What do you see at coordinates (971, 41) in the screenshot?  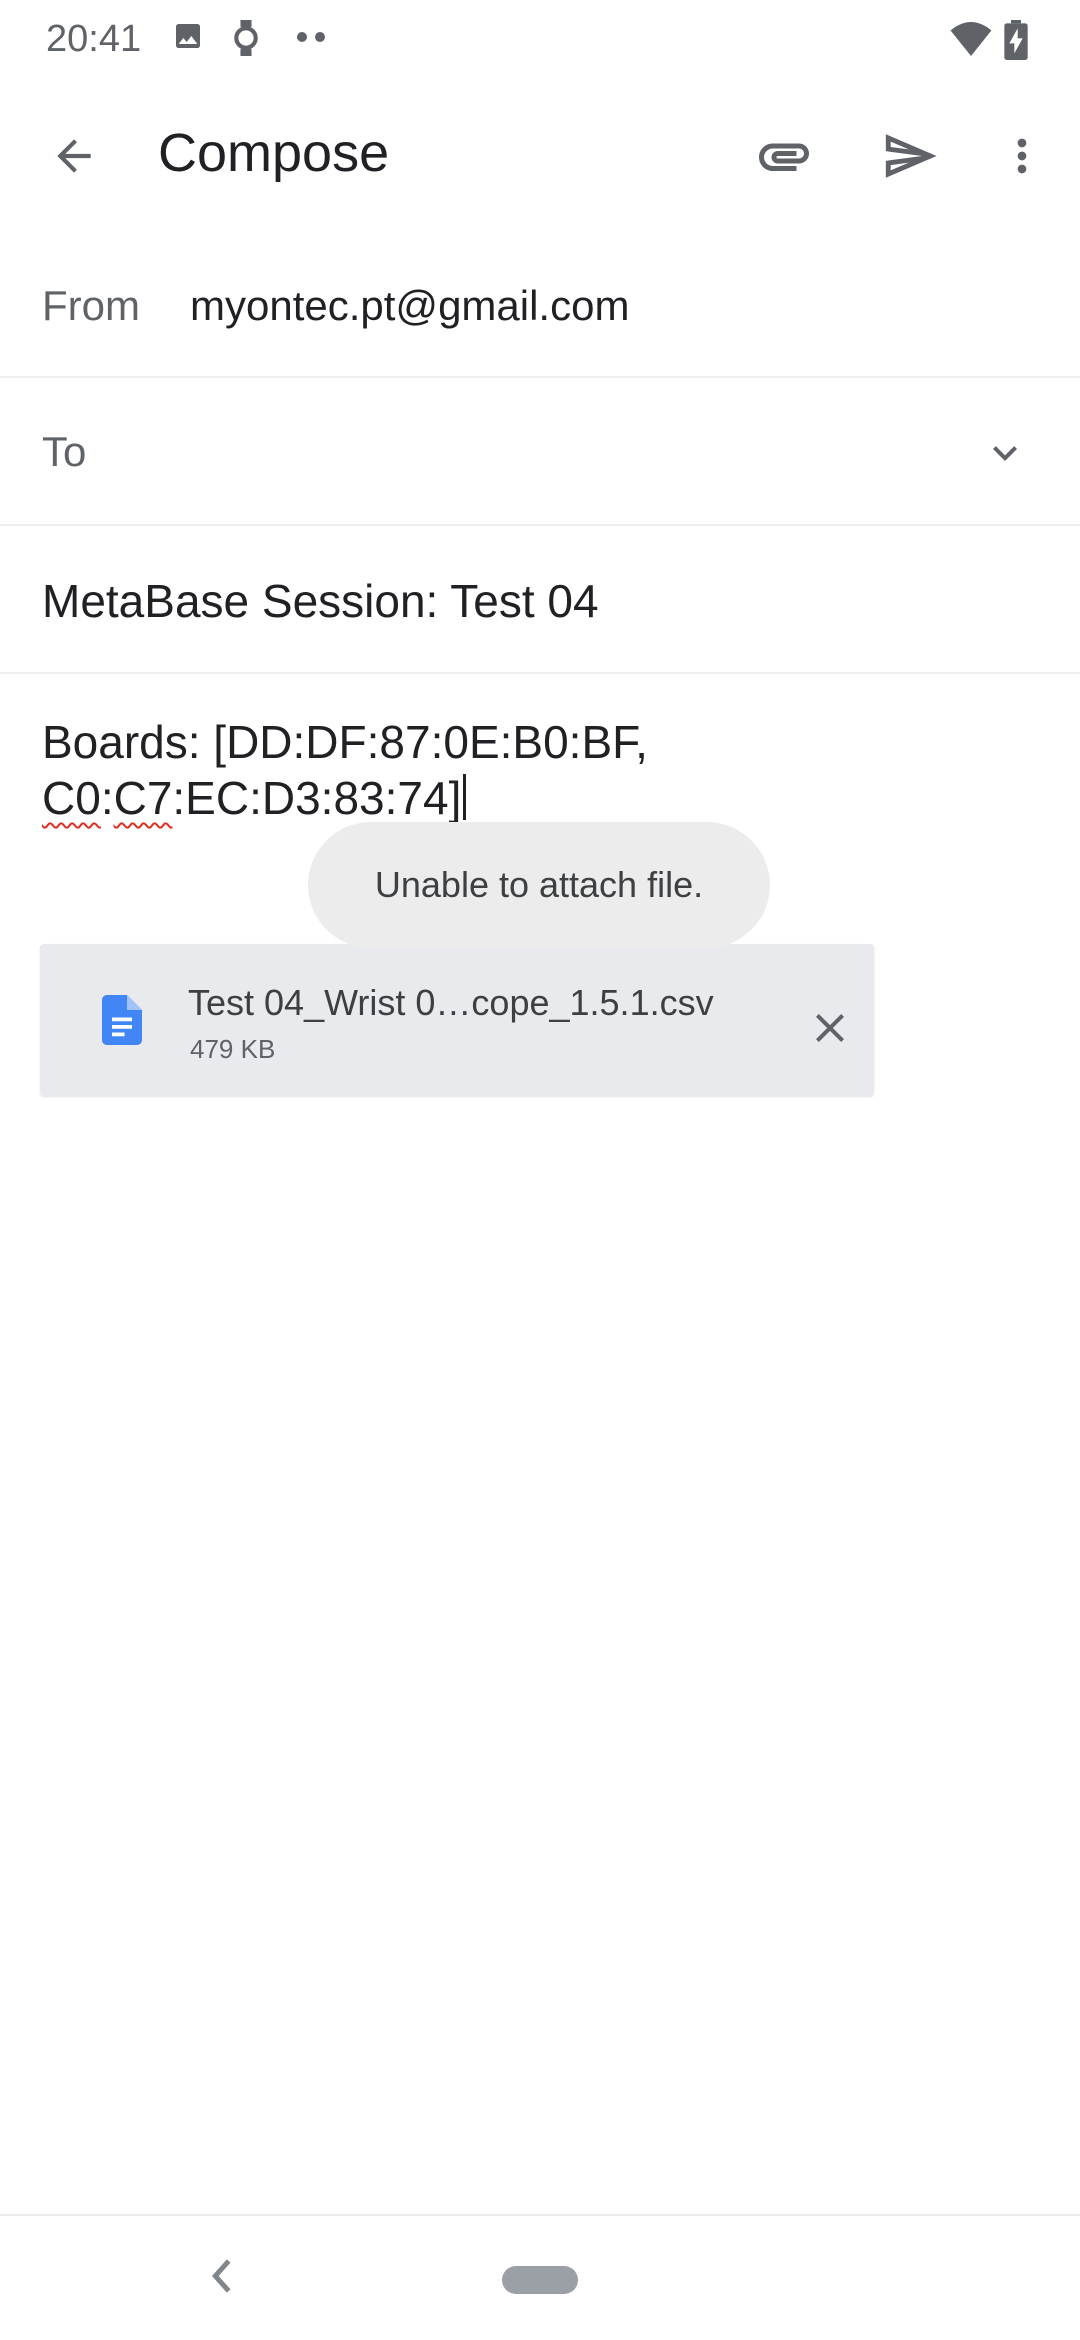 I see `wifi-icon` at bounding box center [971, 41].